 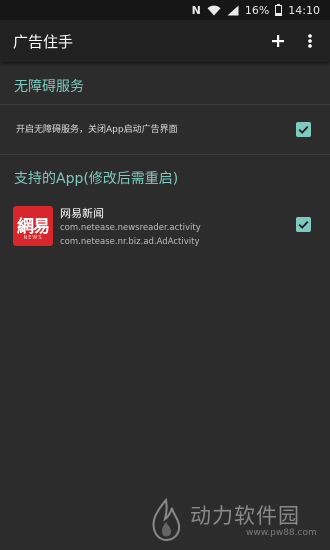 I want to click on plus-icon, so click(x=278, y=41).